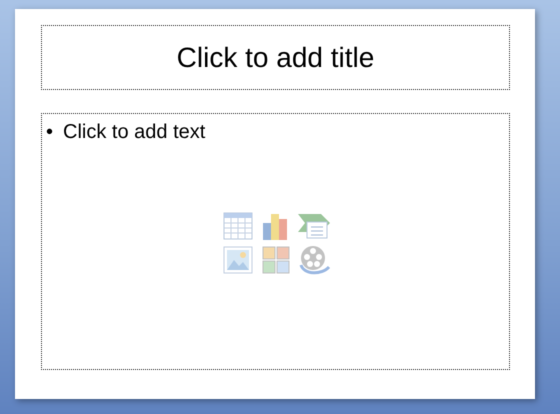 Image resolution: width=560 pixels, height=414 pixels. Describe the element at coordinates (237, 260) in the screenshot. I see `image-icon` at that location.